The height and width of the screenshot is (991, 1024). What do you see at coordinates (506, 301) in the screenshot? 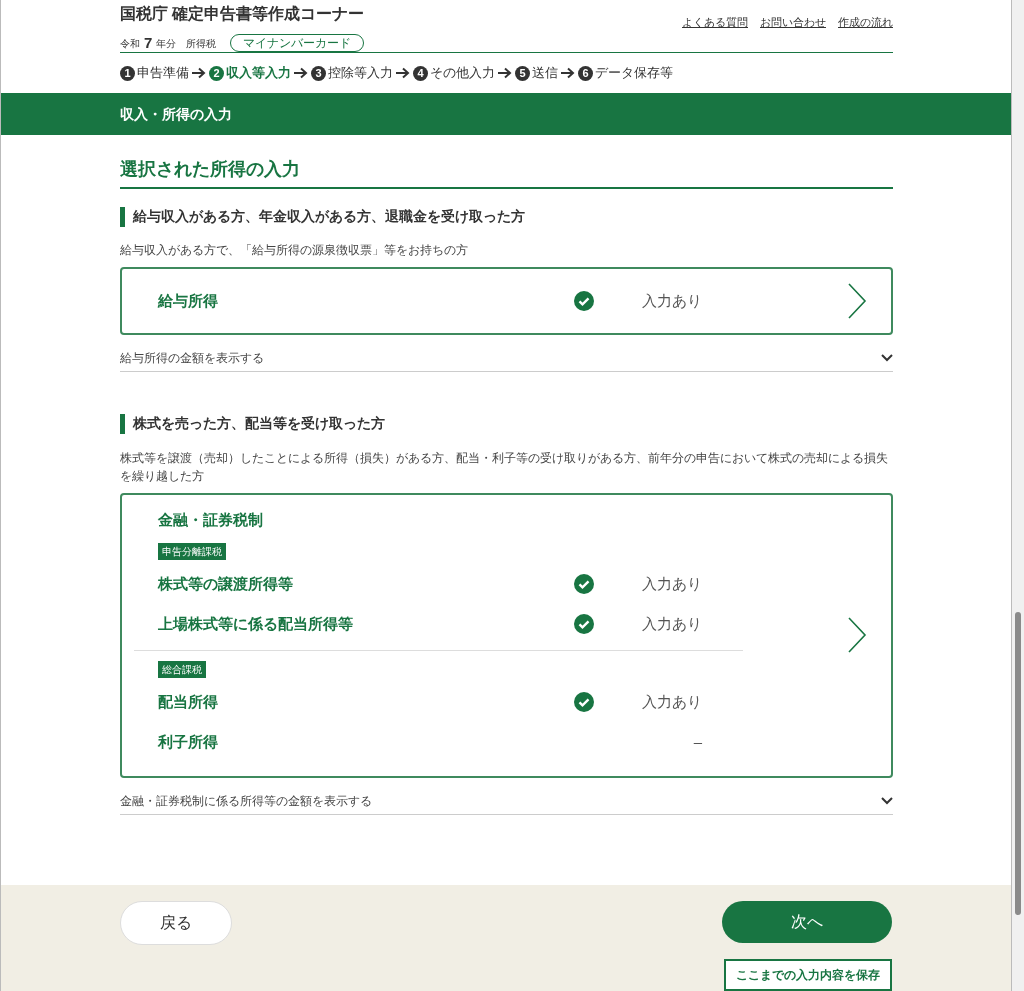
I see `income-card: 給与所得 入力あり` at bounding box center [506, 301].